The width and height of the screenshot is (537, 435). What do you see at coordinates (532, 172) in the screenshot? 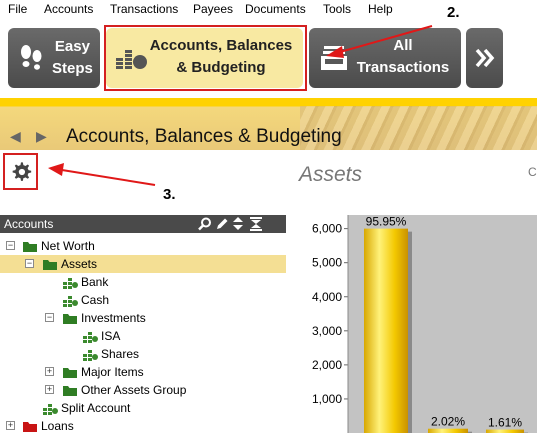
I see `truncated-label: C` at bounding box center [532, 172].